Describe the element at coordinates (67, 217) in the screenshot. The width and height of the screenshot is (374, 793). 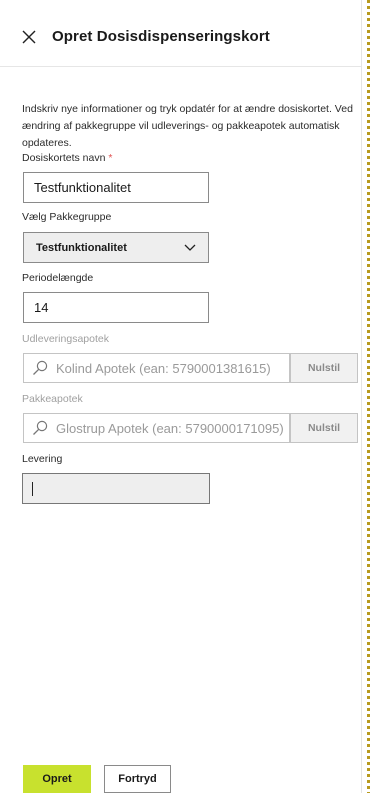
I see `group-label: Vælg Pakkegruppe` at that location.